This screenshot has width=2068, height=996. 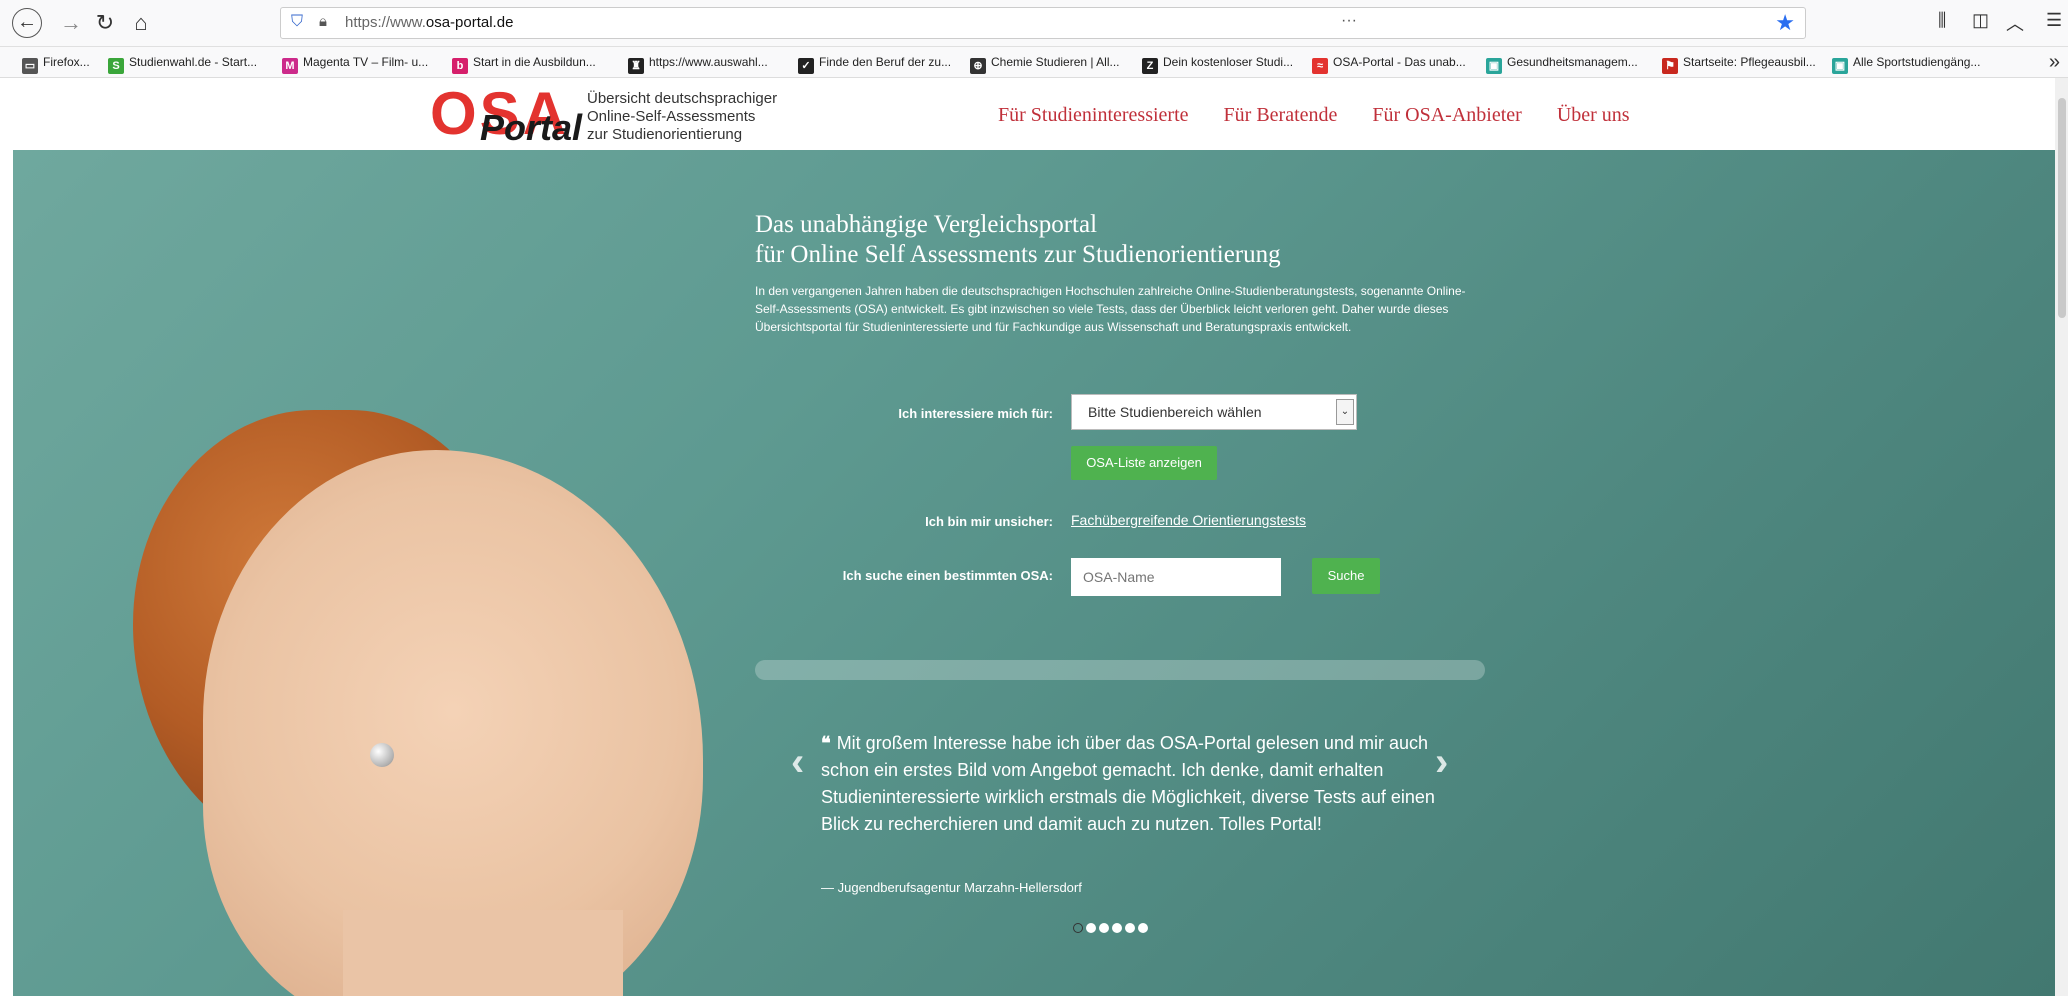 What do you see at coordinates (806, 66) in the screenshot?
I see `swoosh-icon: ✓` at bounding box center [806, 66].